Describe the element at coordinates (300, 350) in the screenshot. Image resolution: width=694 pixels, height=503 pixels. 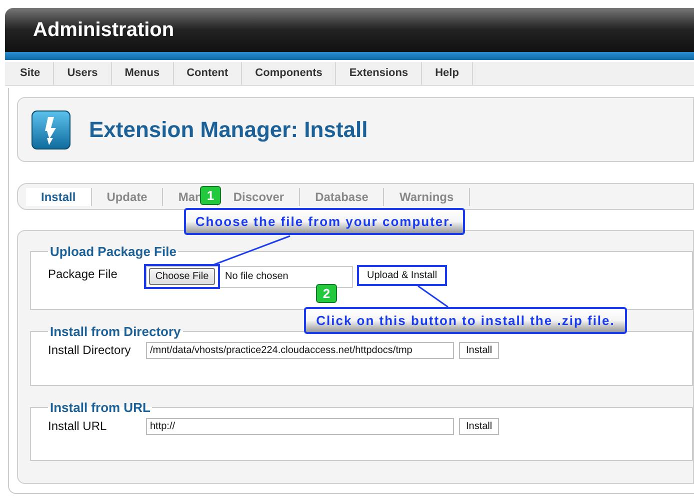
I see `text-field: /mnt/data/vhosts/practice224.cloudaccess.net/httpdocs/tmp` at that location.